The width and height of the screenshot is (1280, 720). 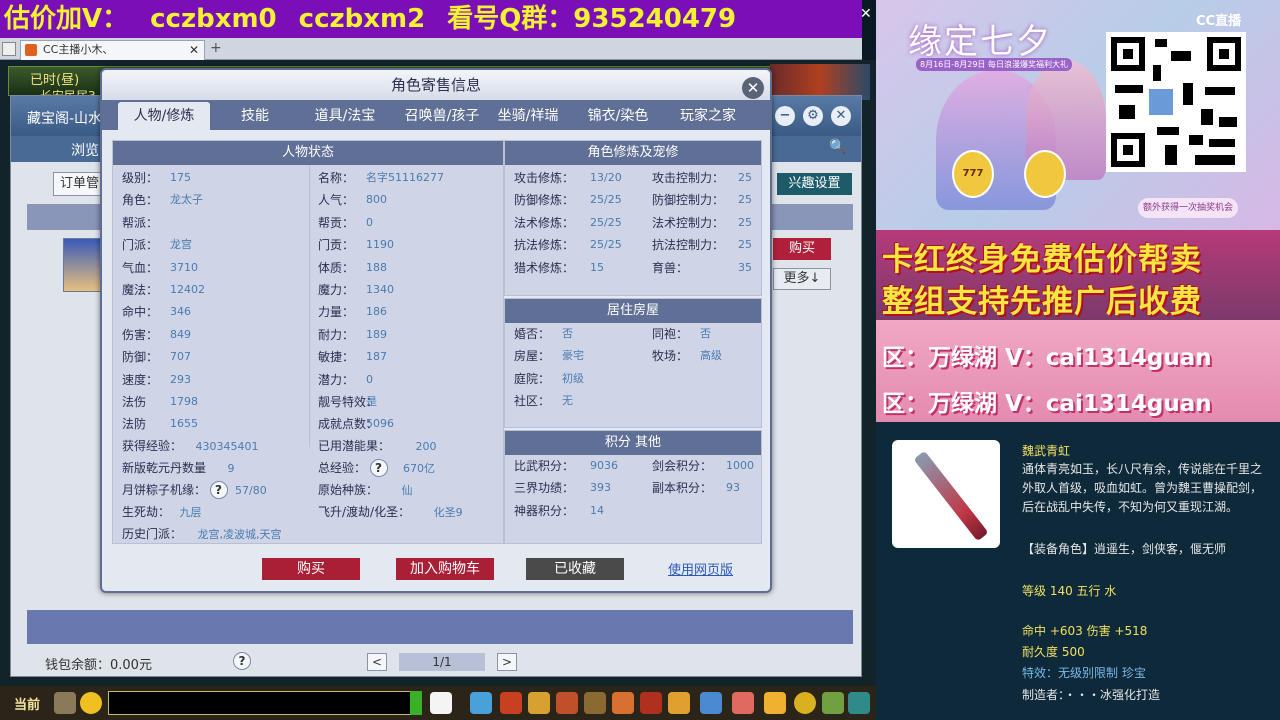 What do you see at coordinates (164, 116) in the screenshot?
I see `tab-character: 人物/修炼` at bounding box center [164, 116].